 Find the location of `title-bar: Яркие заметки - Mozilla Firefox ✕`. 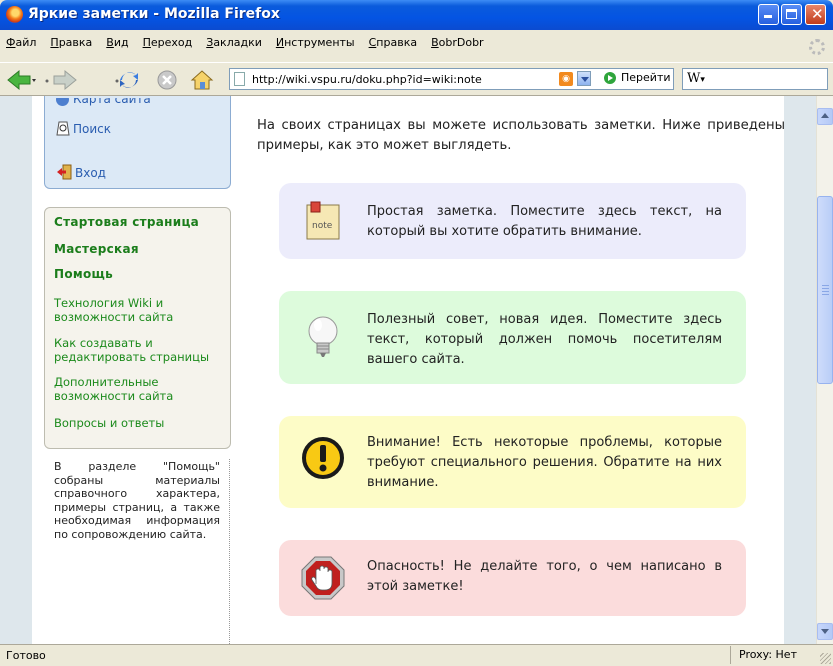

title-bar: Яркие заметки - Mozilla Firefox ✕ is located at coordinates (416, 15).